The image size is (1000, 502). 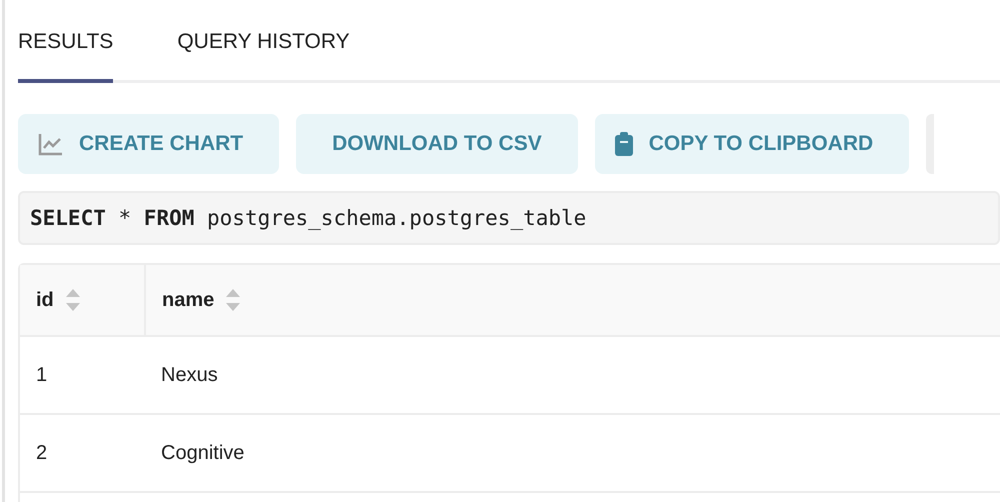 What do you see at coordinates (50, 144) in the screenshot?
I see `line-chart-icon` at bounding box center [50, 144].